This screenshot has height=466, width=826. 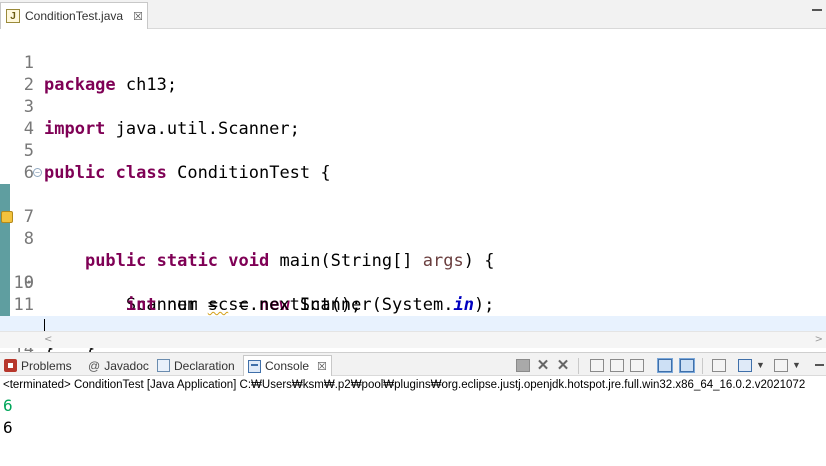 What do you see at coordinates (781, 365) in the screenshot?
I see `open-console-icon` at bounding box center [781, 365].